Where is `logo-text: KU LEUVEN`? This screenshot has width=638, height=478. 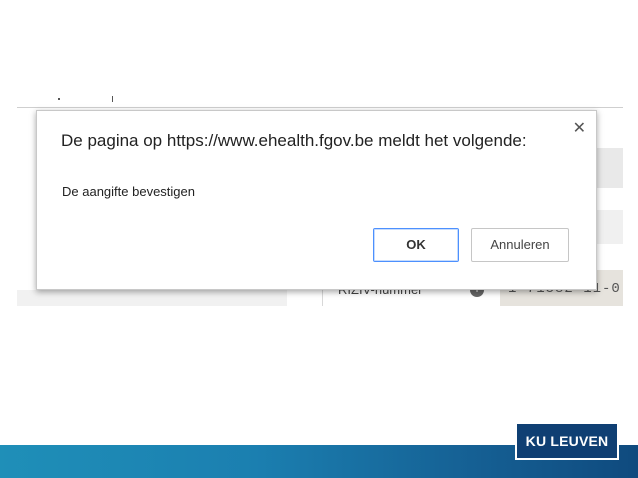
logo-text: KU LEUVEN is located at coordinates (567, 441).